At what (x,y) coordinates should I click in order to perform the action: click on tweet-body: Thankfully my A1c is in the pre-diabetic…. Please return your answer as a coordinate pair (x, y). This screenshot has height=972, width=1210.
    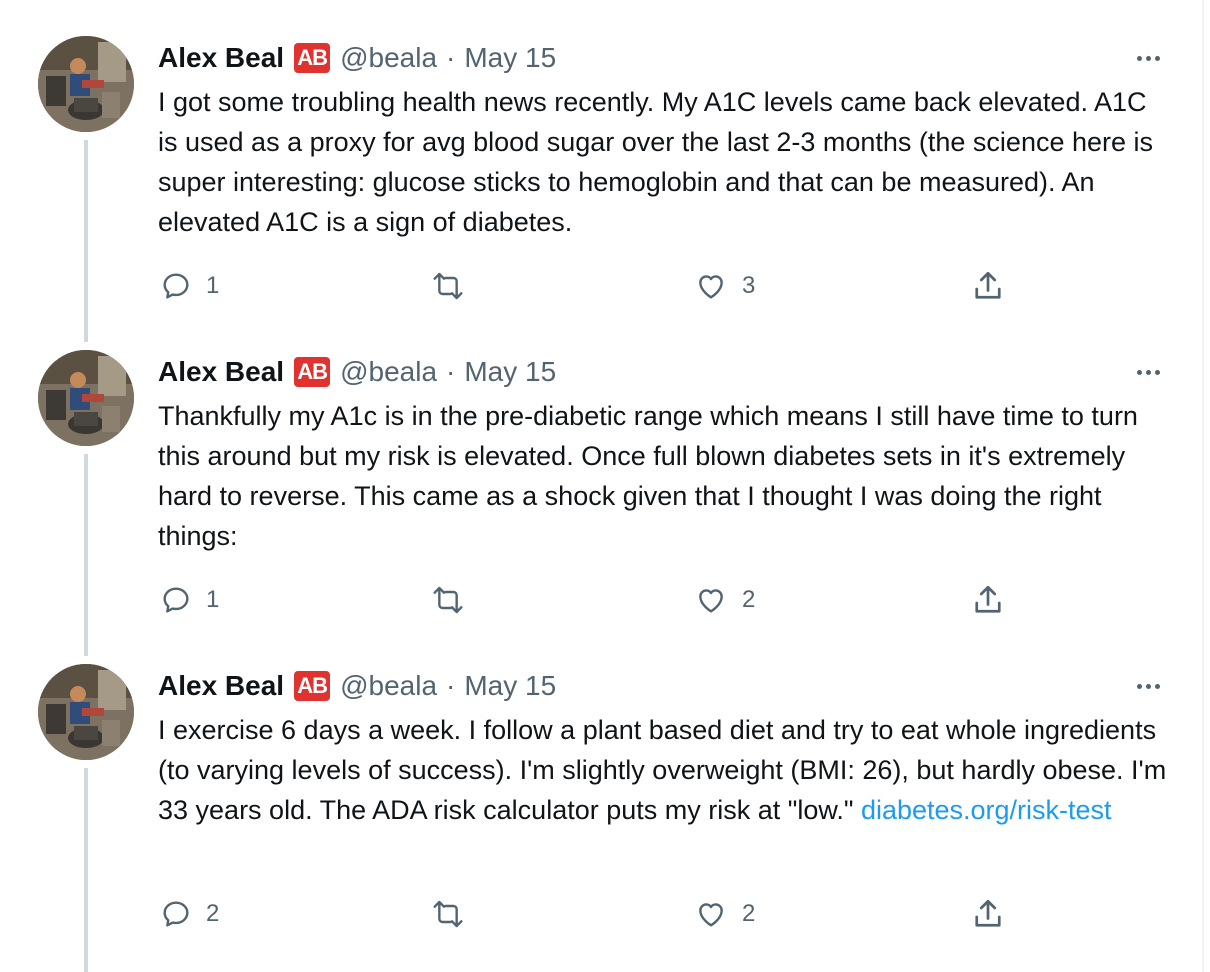
    Looking at the image, I should click on (648, 476).